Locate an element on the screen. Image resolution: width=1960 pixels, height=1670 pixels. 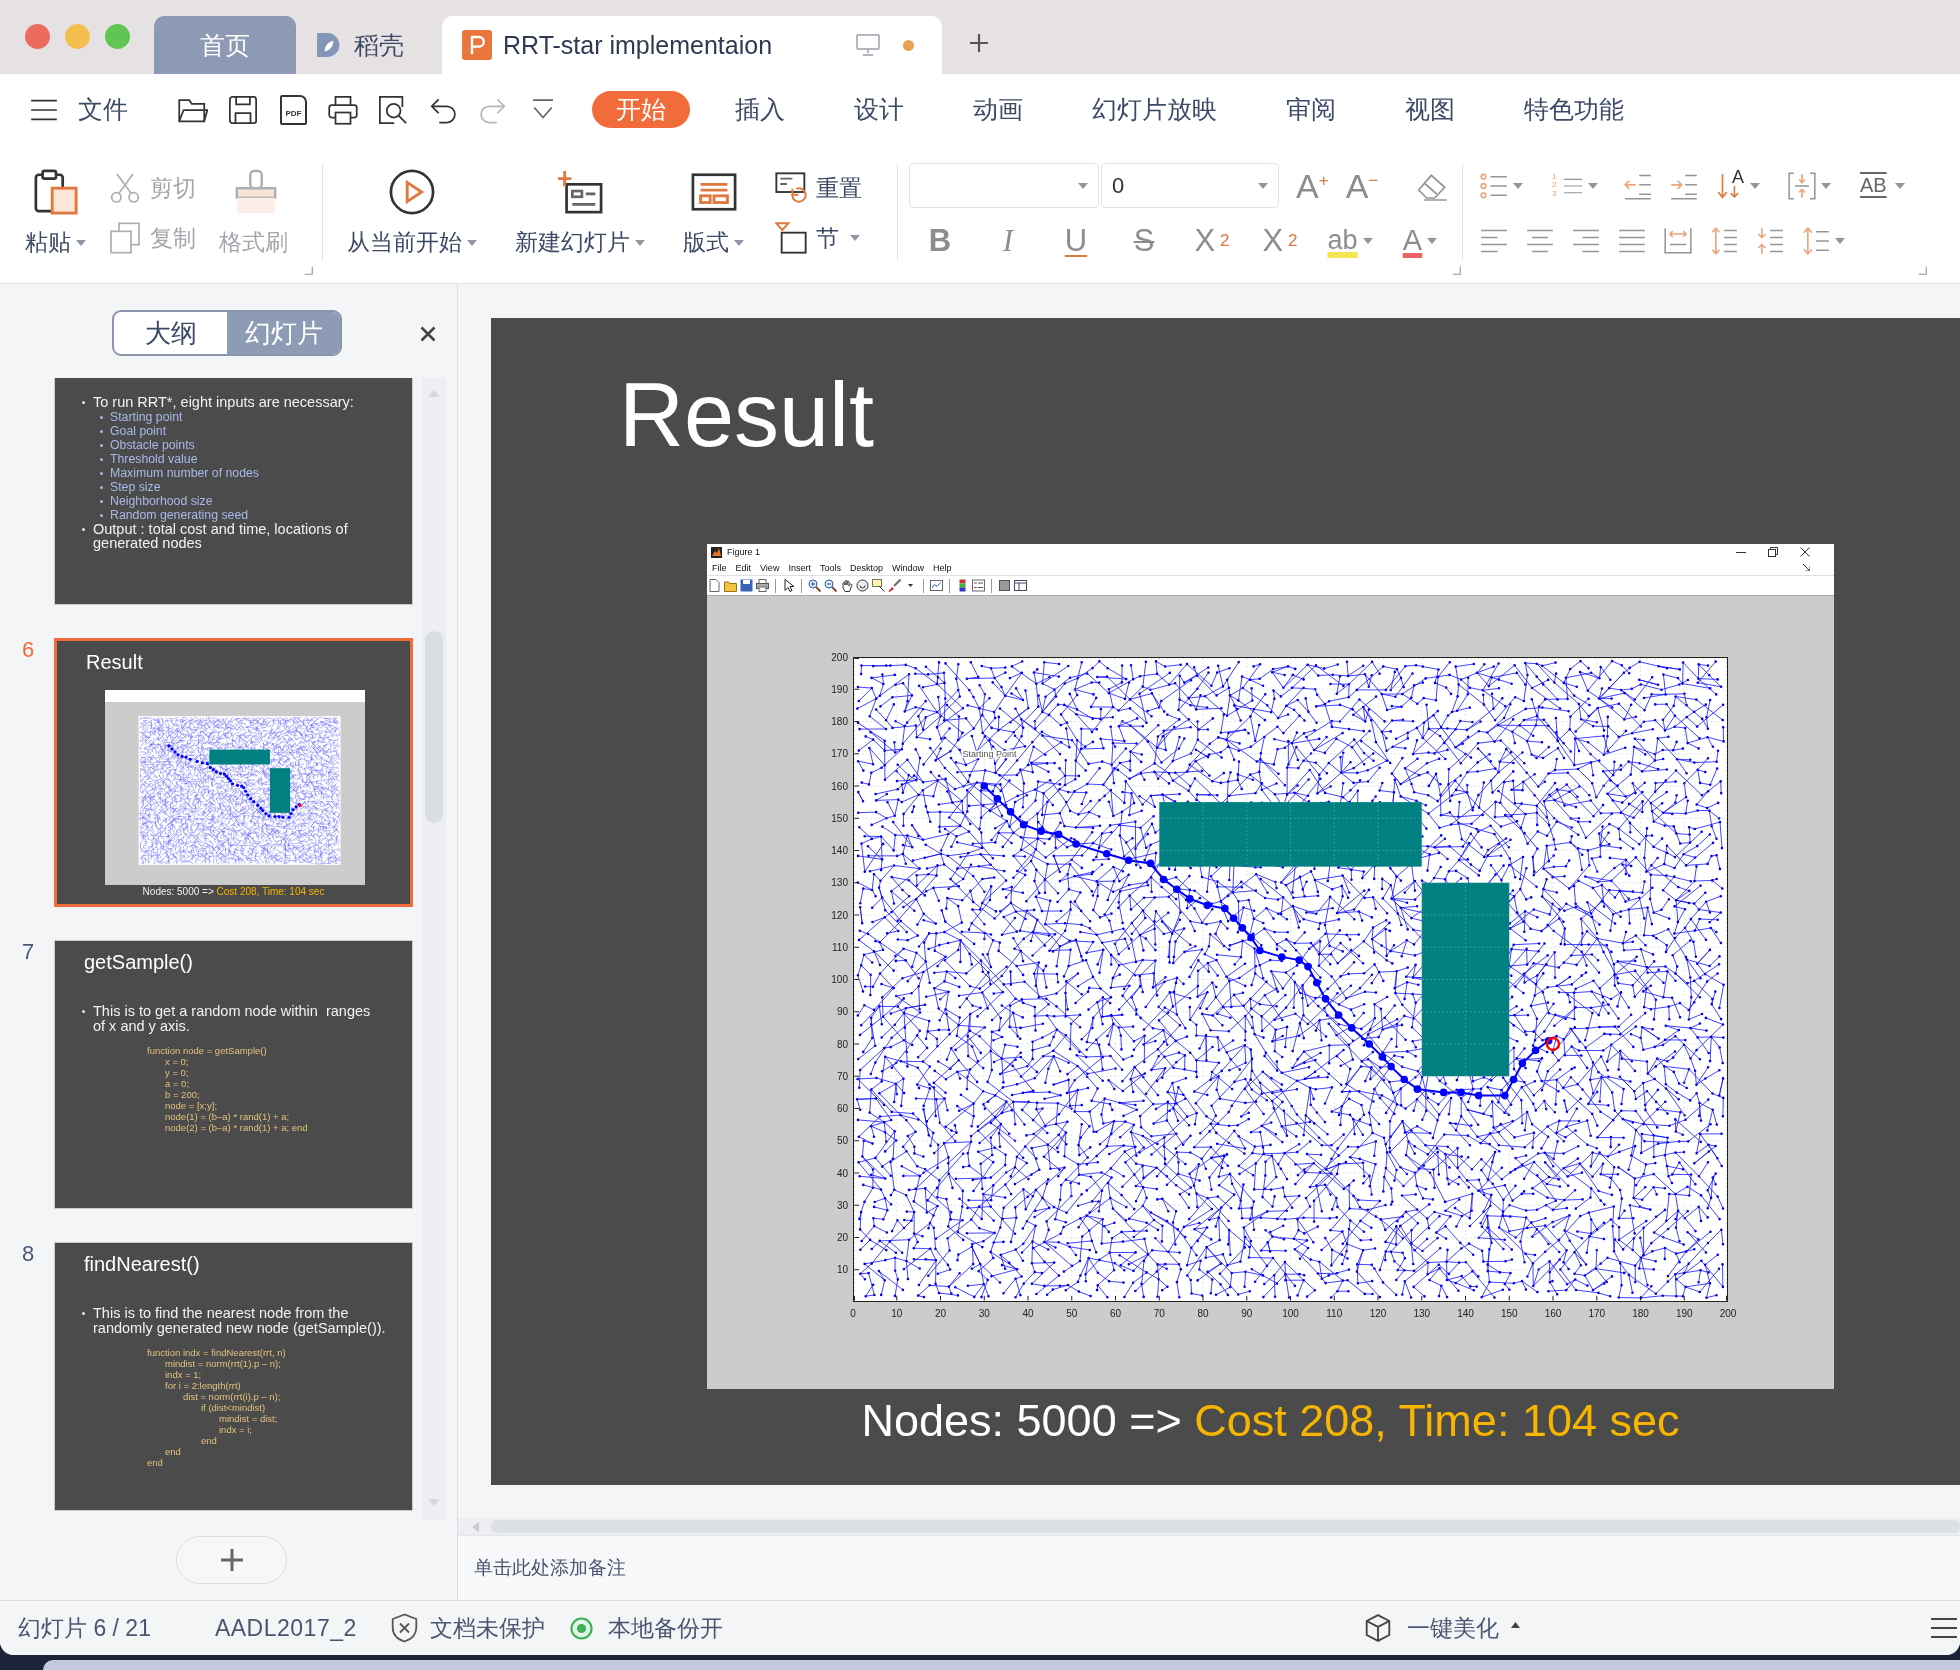
window-tab: RRT-star implementaion is located at coordinates (692, 45).